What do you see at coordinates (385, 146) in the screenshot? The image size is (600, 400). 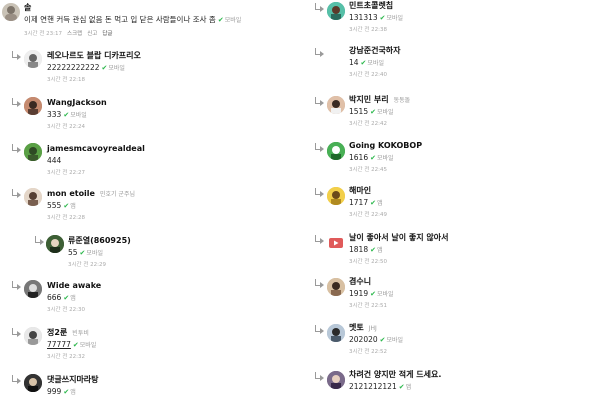 I see `comment-author: Going KOKOBOP` at bounding box center [385, 146].